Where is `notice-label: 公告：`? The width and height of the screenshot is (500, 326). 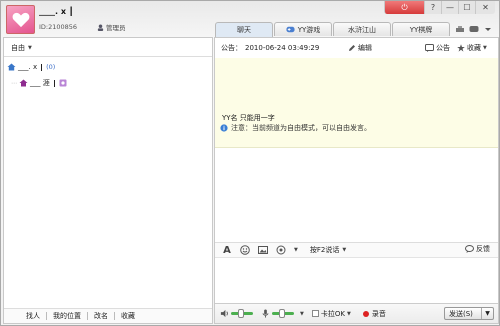 notice-label: 公告： is located at coordinates (231, 48).